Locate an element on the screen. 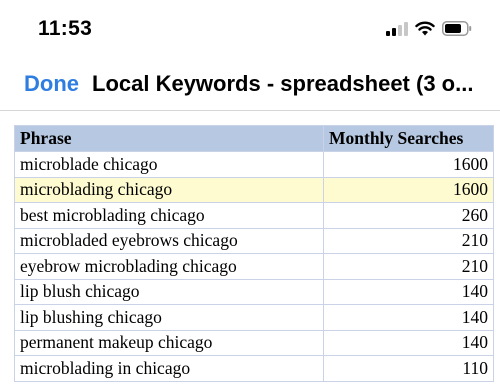 This screenshot has height=392, width=500. table-row: lip blush chicago 140 is located at coordinates (254, 291).